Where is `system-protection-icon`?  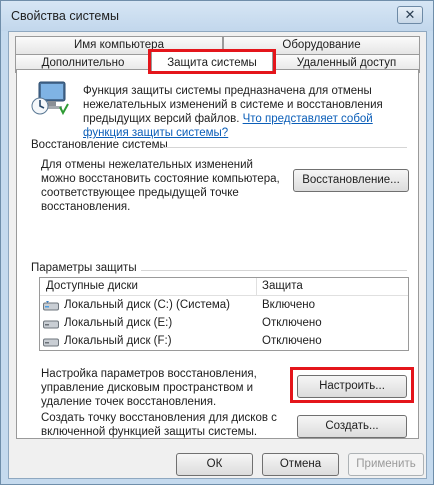
system-protection-icon is located at coordinates (50, 98).